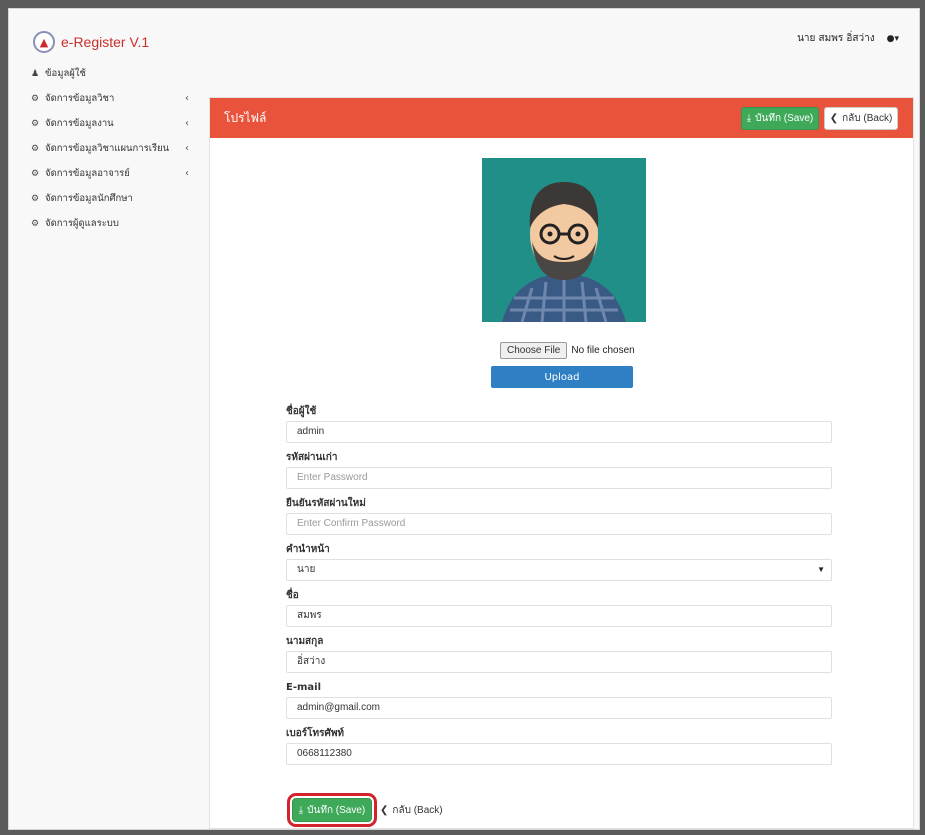  What do you see at coordinates (559, 616) in the screenshot?
I see `first-name-input: สมพร` at bounding box center [559, 616].